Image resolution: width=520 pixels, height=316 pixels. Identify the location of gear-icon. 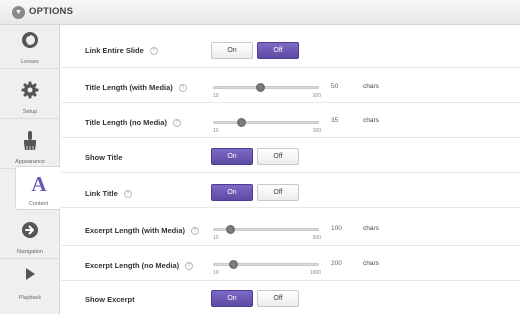
(30, 92).